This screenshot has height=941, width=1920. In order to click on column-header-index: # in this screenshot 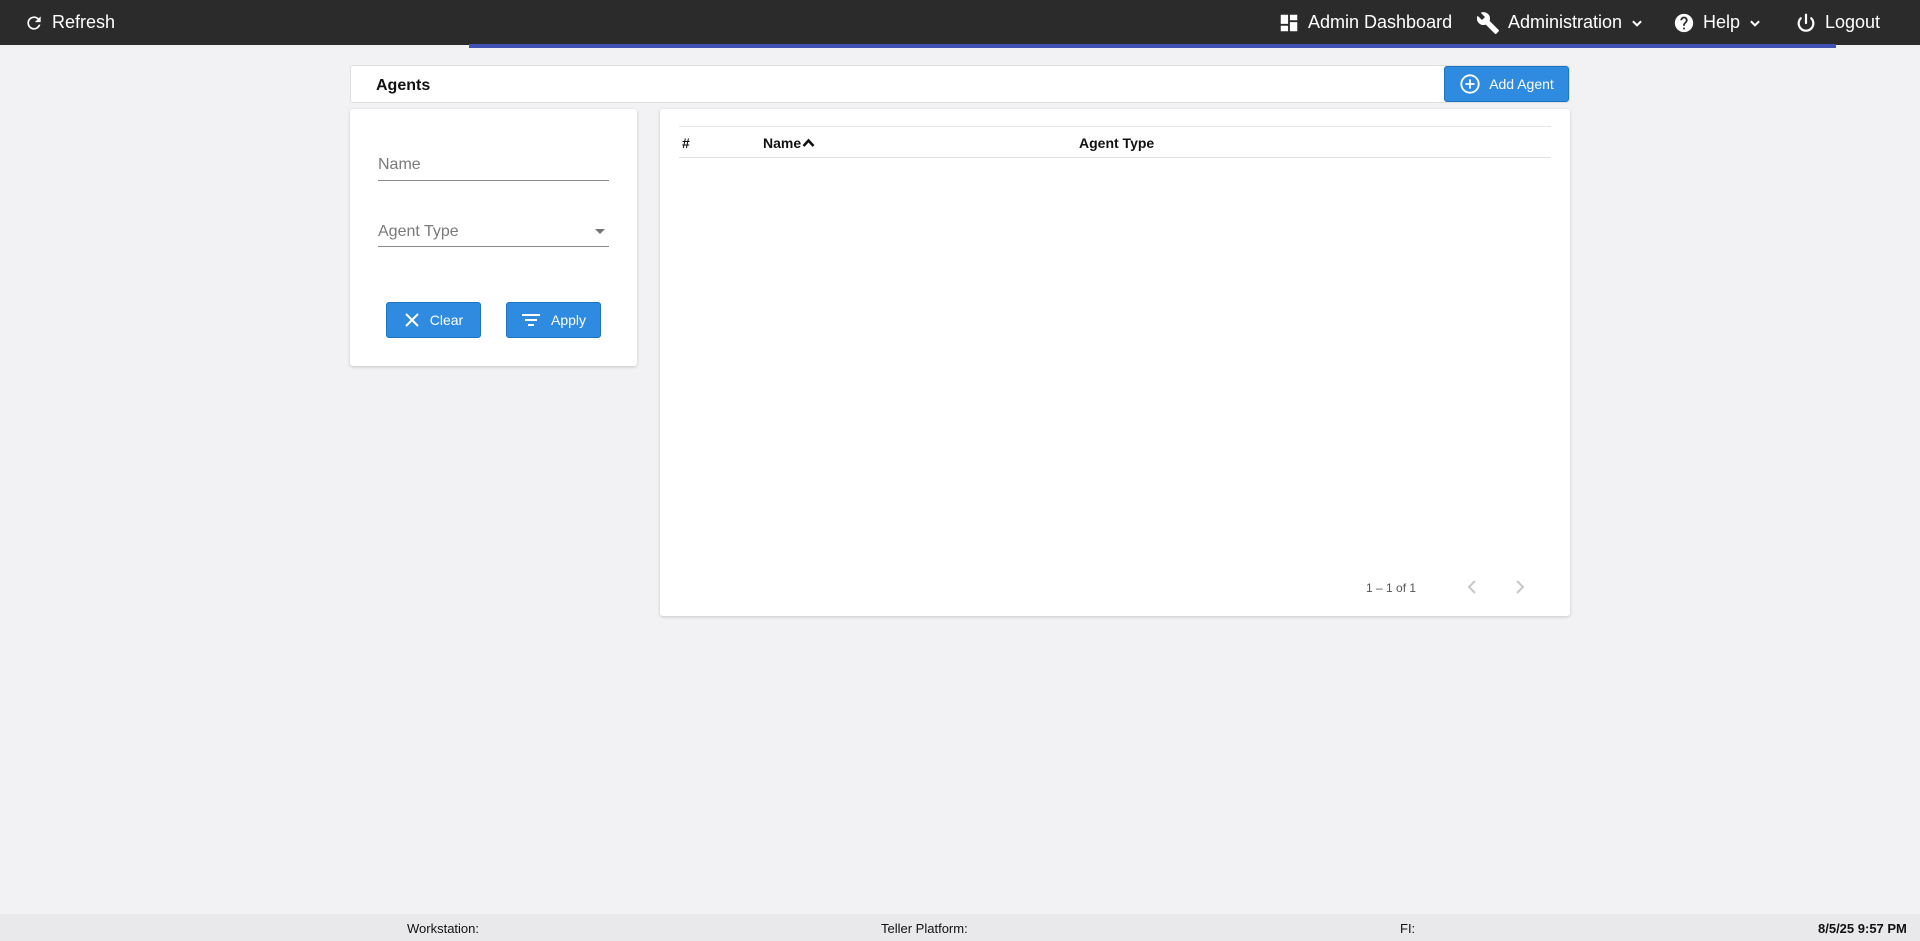, I will do `click(686, 143)`.